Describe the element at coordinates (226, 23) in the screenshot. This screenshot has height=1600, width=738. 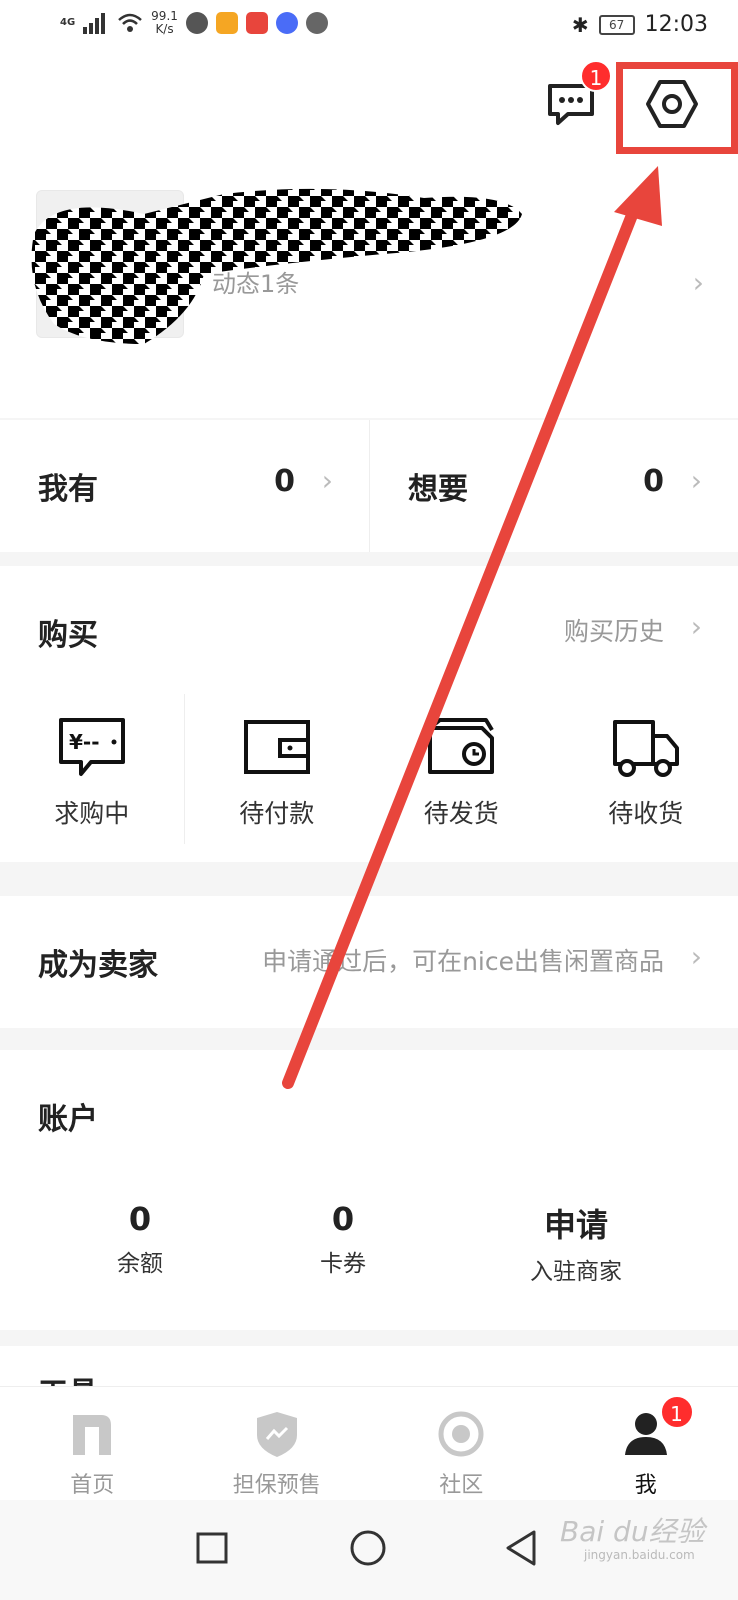
I see `video-app-icon` at that location.